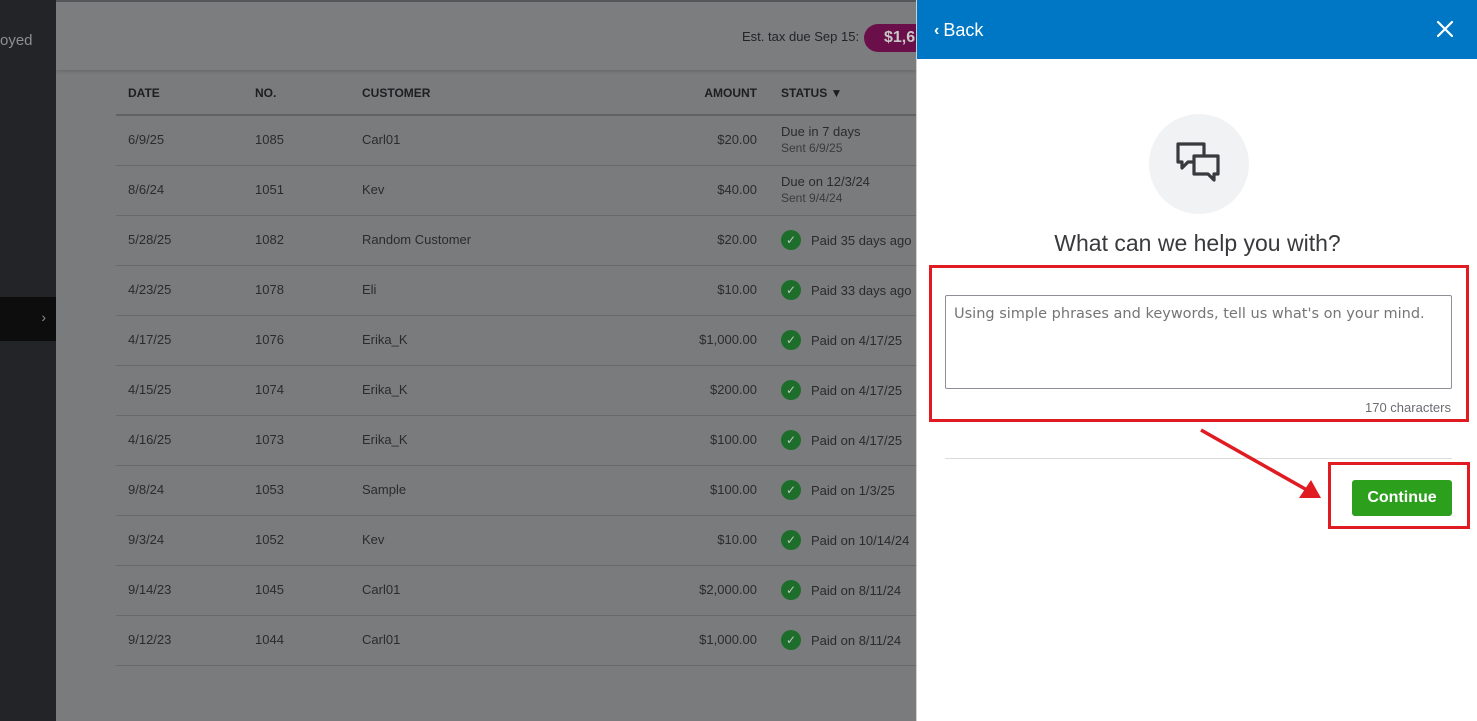  Describe the element at coordinates (812, 198) in the screenshot. I see `row-status-sub: Sent 9/4/24` at that location.